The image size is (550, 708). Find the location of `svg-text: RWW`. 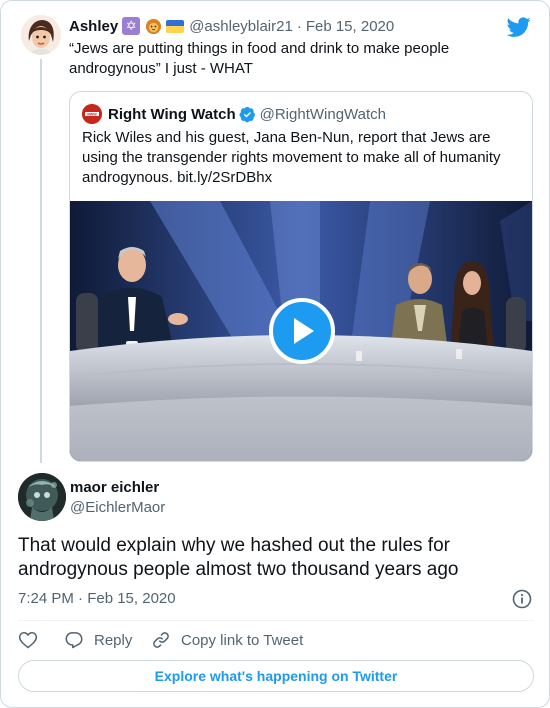

svg-text: RWW is located at coordinates (92, 114).